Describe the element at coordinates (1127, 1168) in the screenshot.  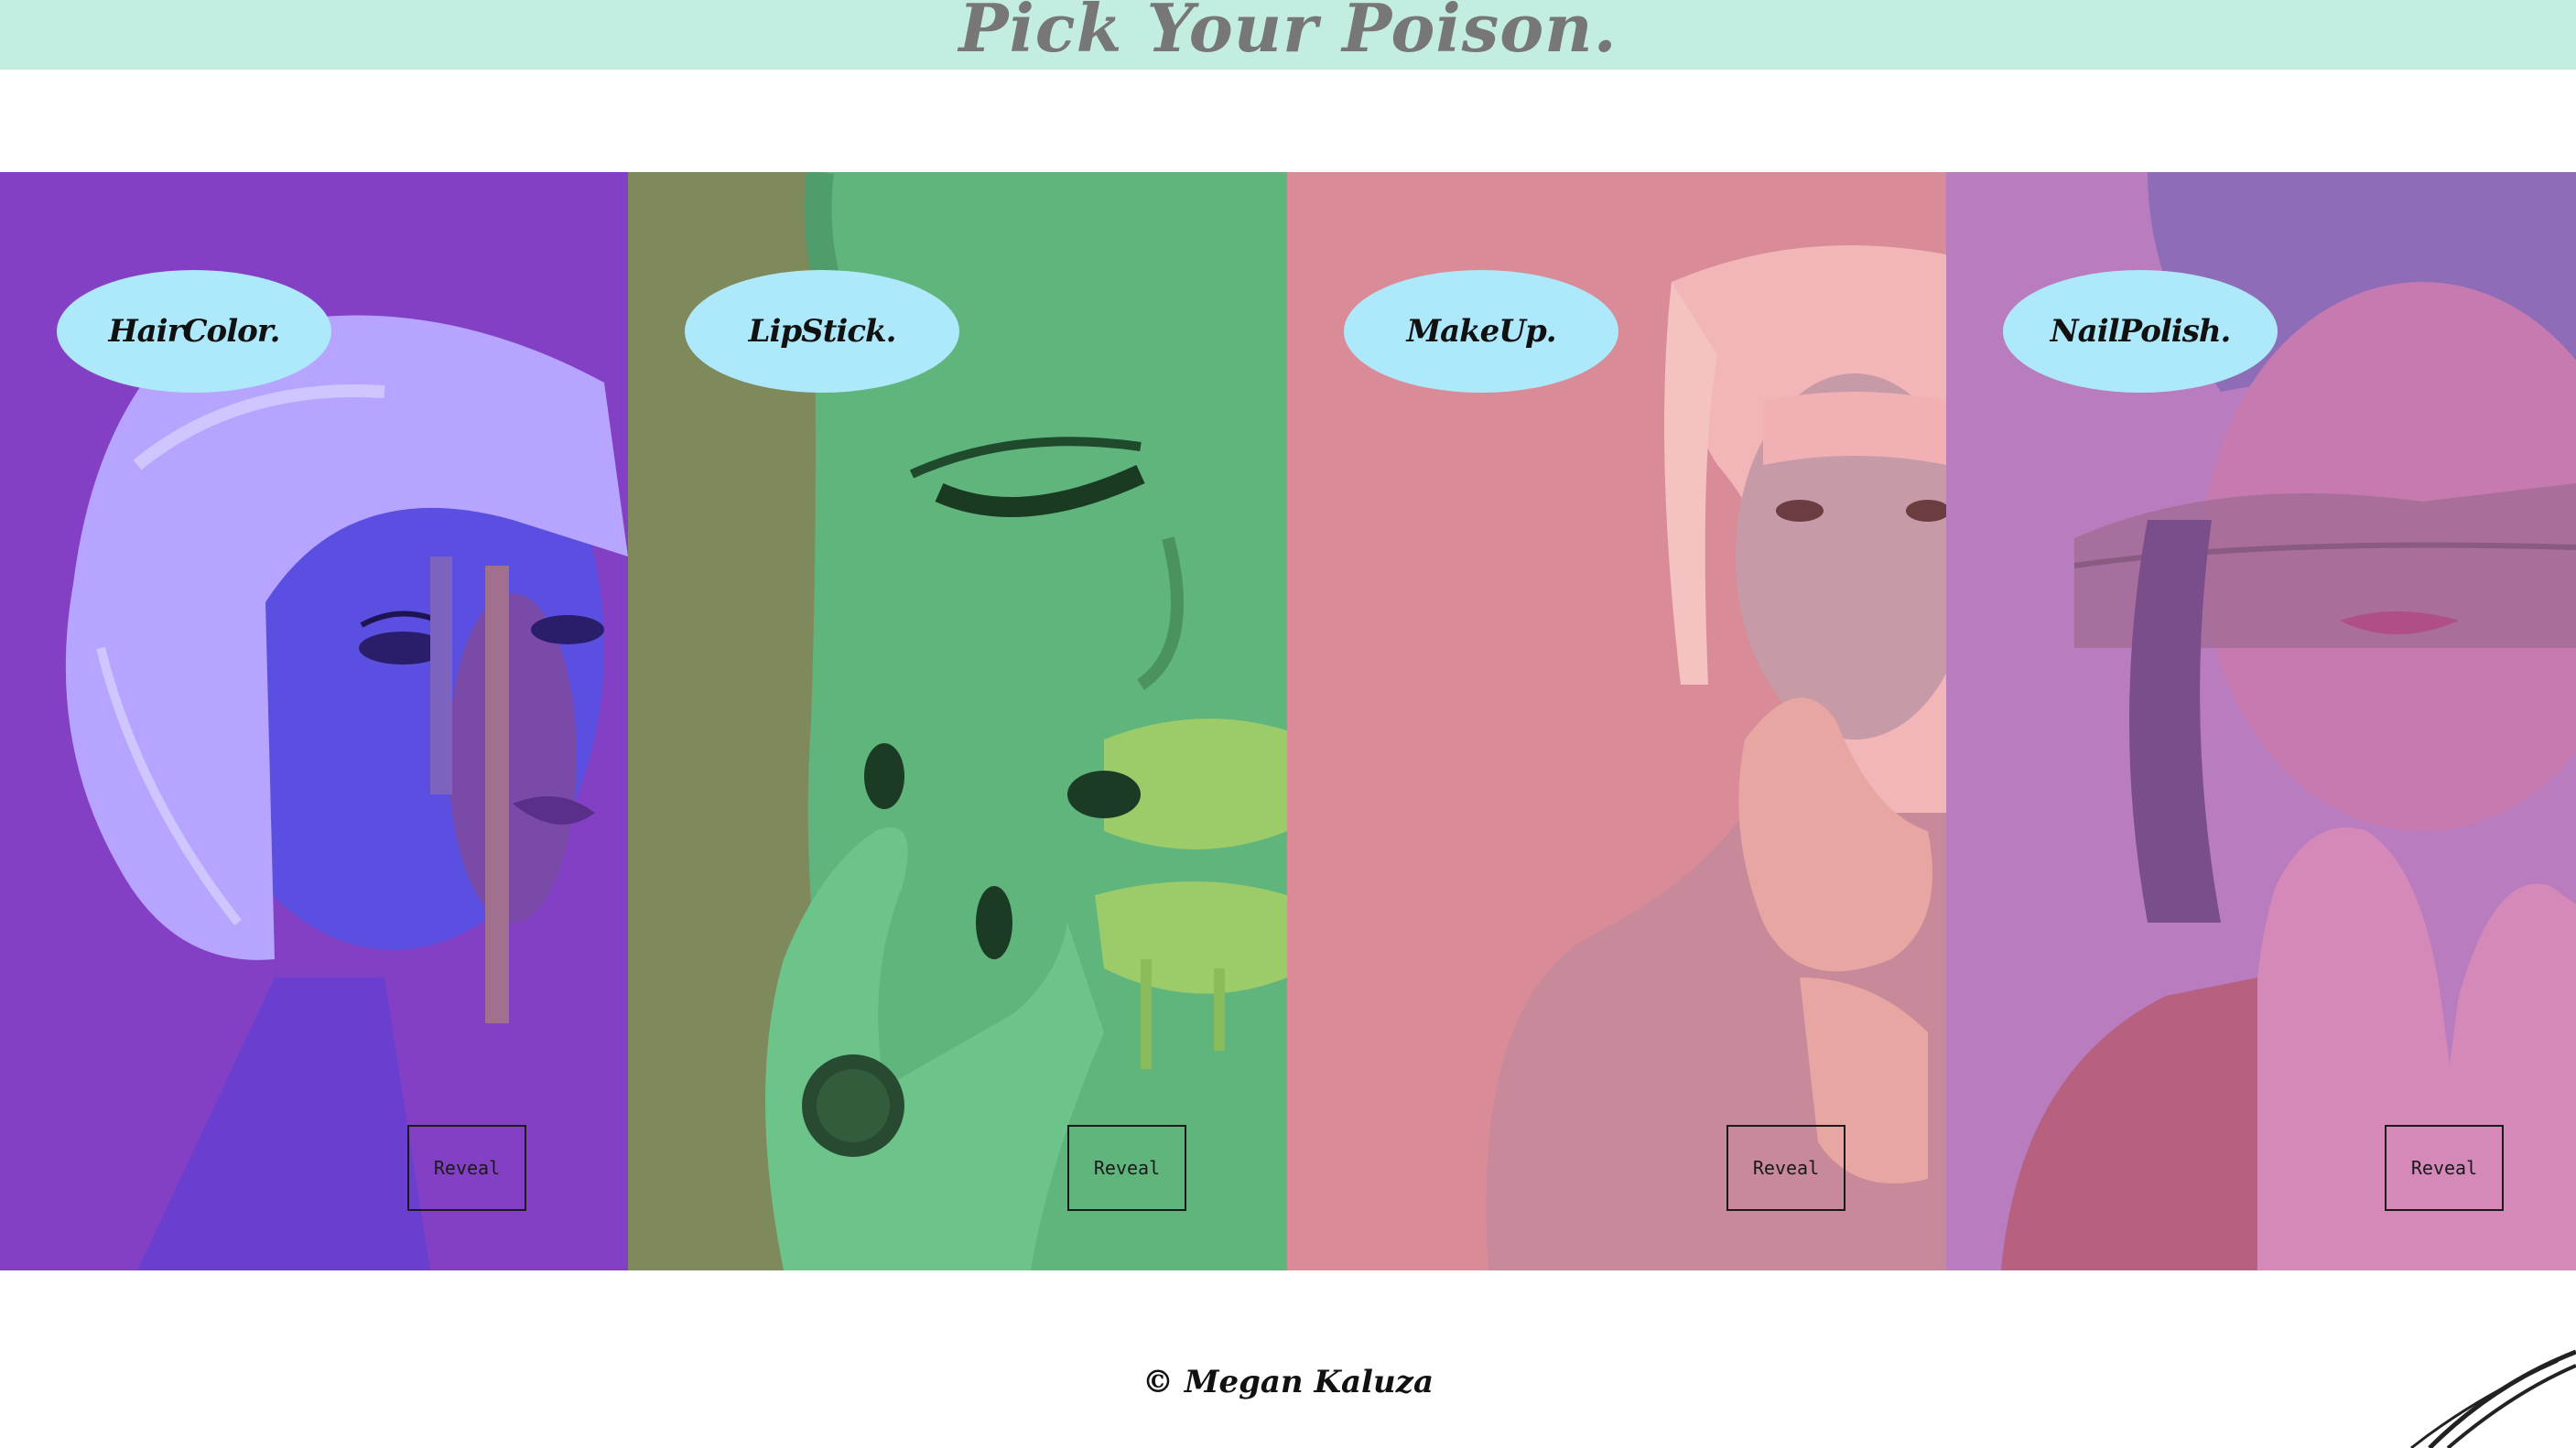
I see `reveal-button-lipstick: Reveal` at that location.